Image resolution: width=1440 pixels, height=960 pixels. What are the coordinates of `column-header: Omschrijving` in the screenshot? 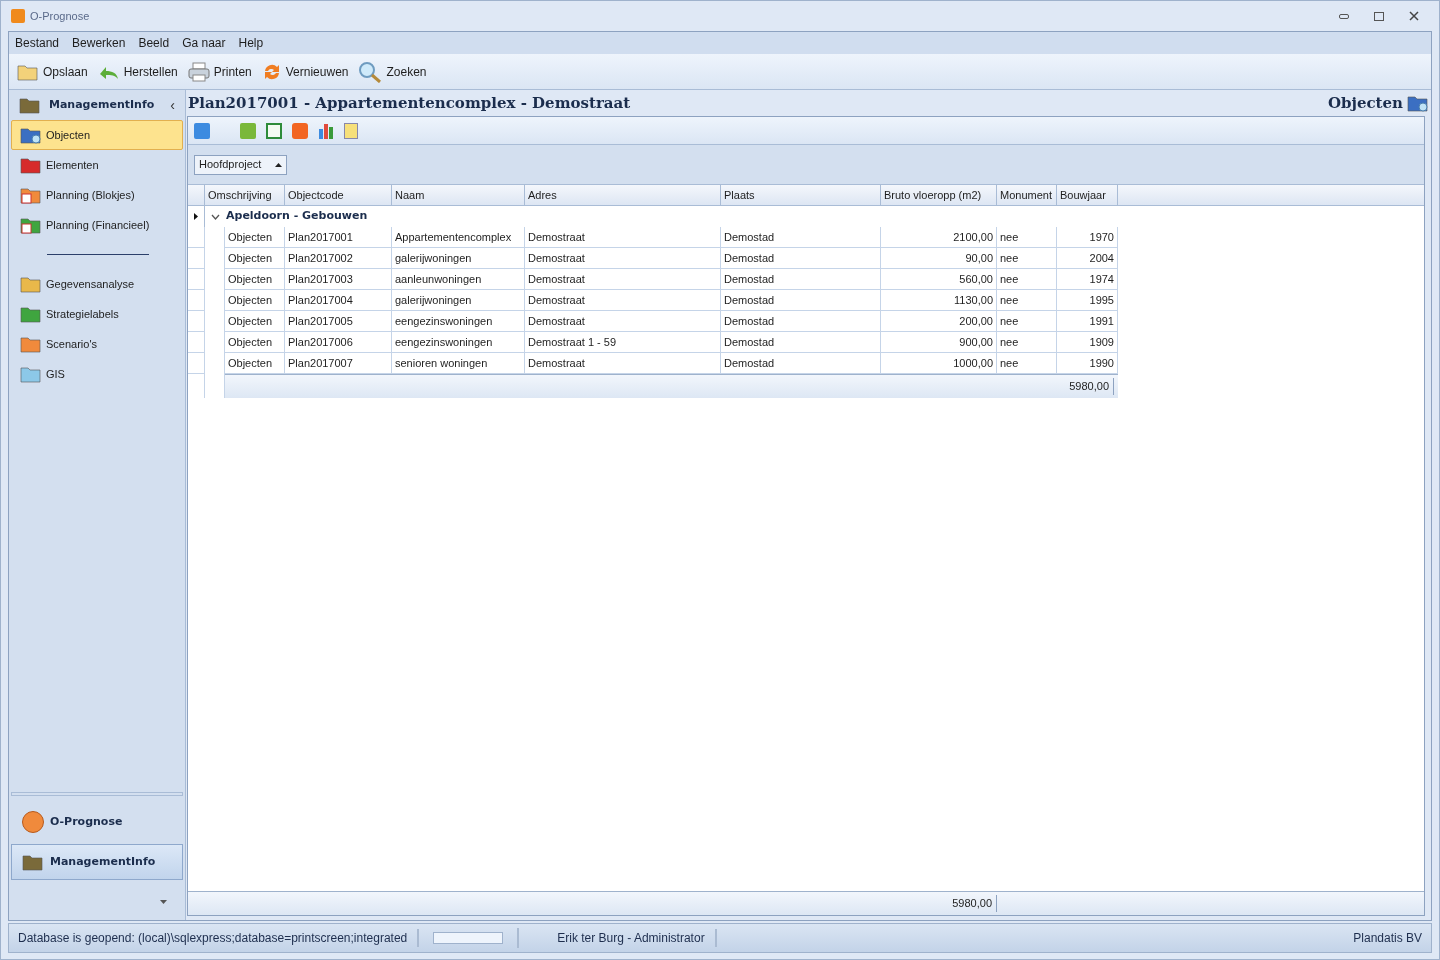 It's located at (245, 195).